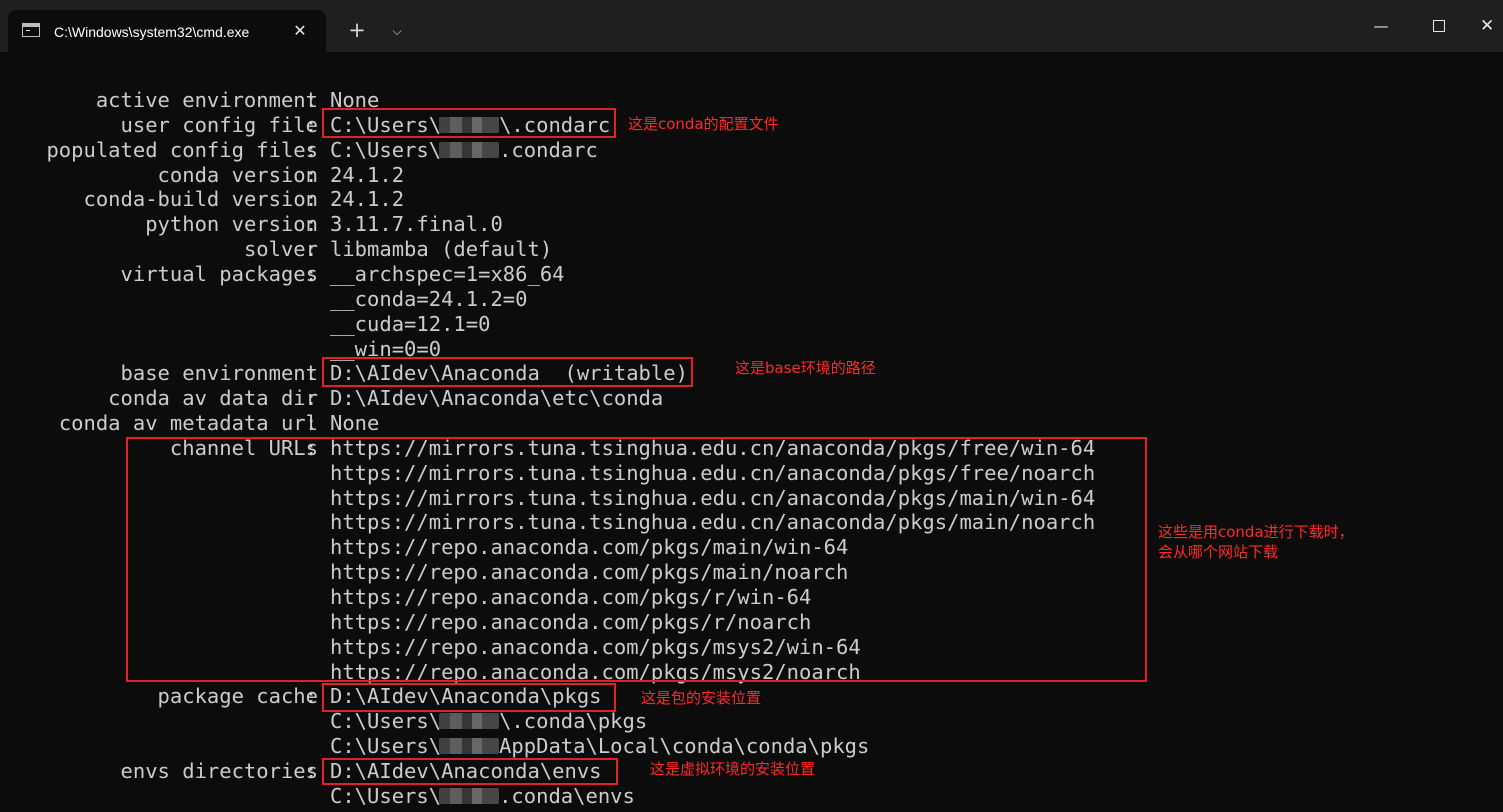  I want to click on field-value: __archspec=1=x86_64, so click(447, 273).